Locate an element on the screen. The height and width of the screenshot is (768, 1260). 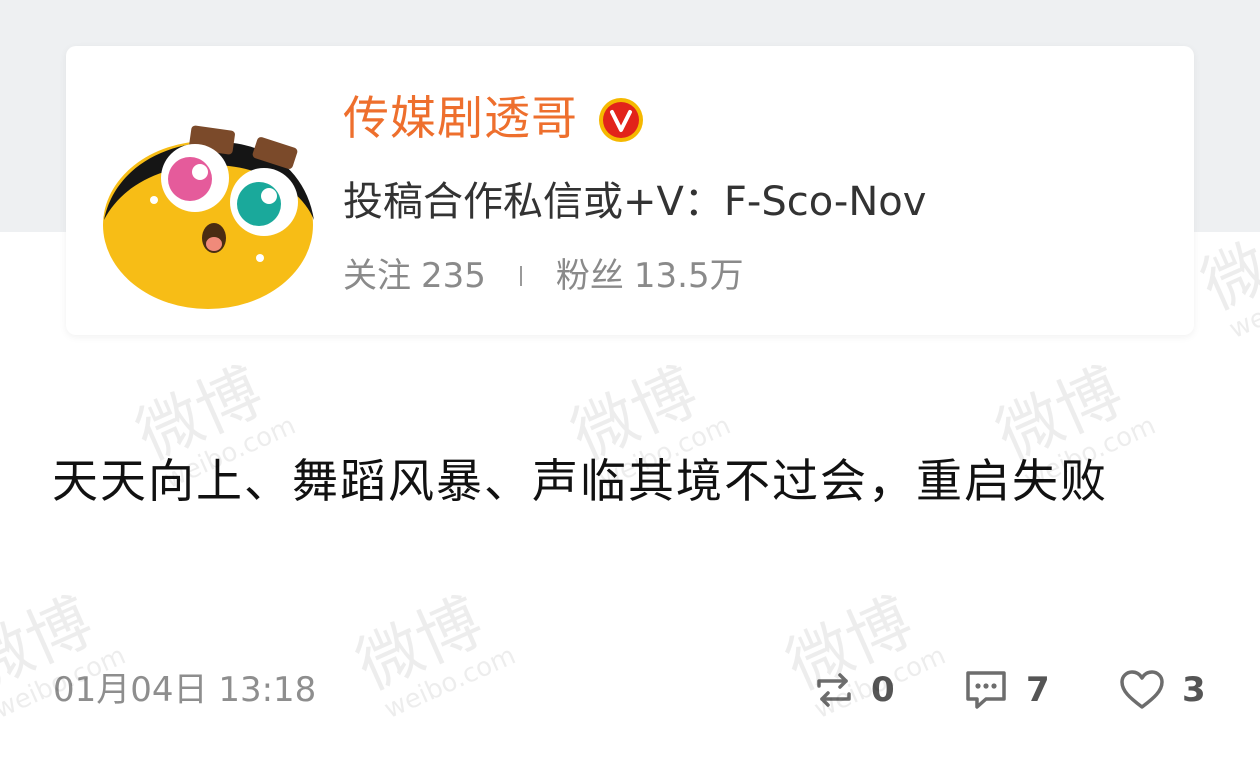
comment-icon is located at coordinates (986, 690).